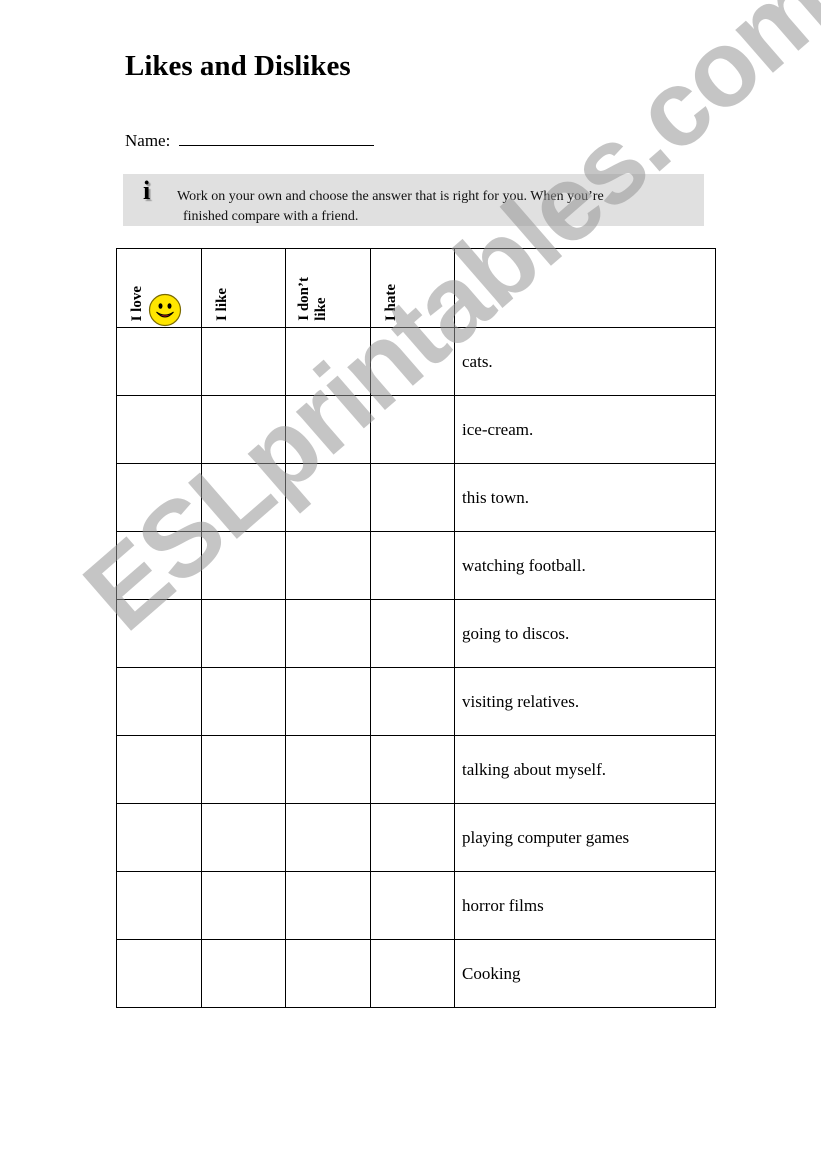 This screenshot has height=1169, width=821. Describe the element at coordinates (238, 66) in the screenshot. I see `worksheet-title: Likes and Dislikes` at that location.